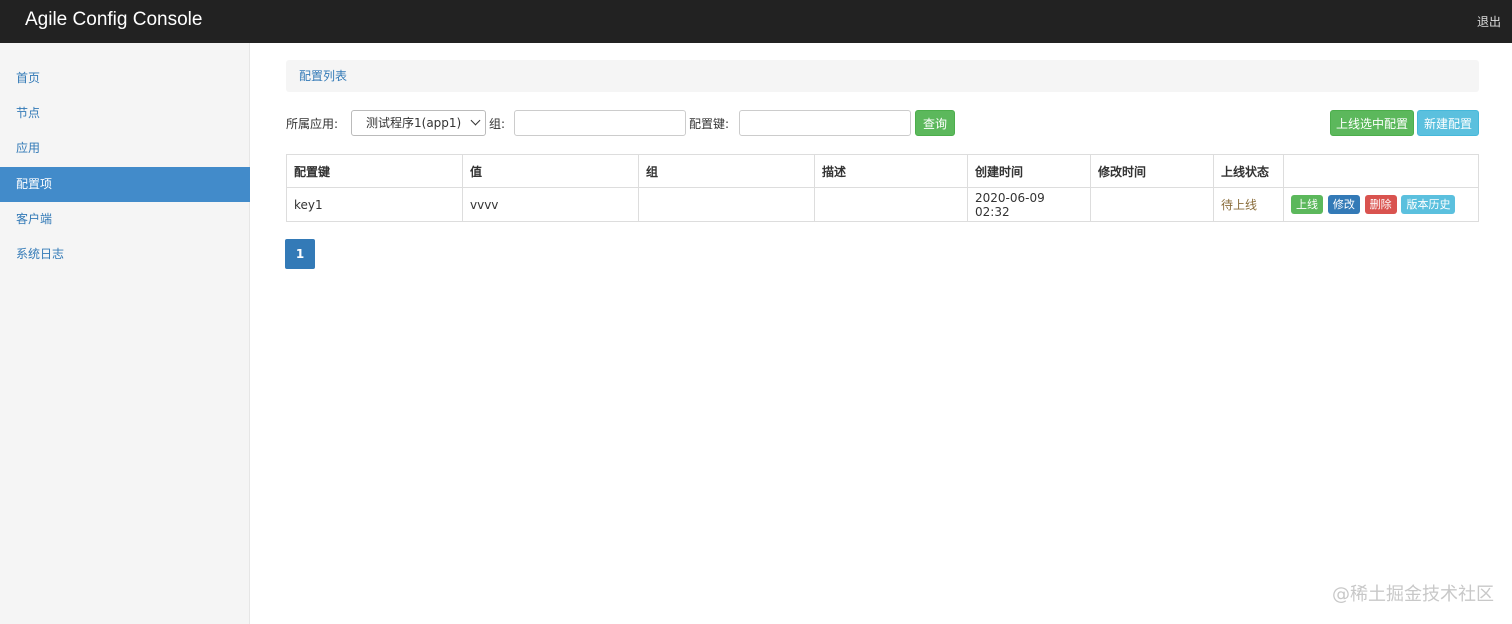 Image resolution: width=1512 pixels, height=624 pixels. I want to click on group-filter-label: 组:, so click(497, 124).